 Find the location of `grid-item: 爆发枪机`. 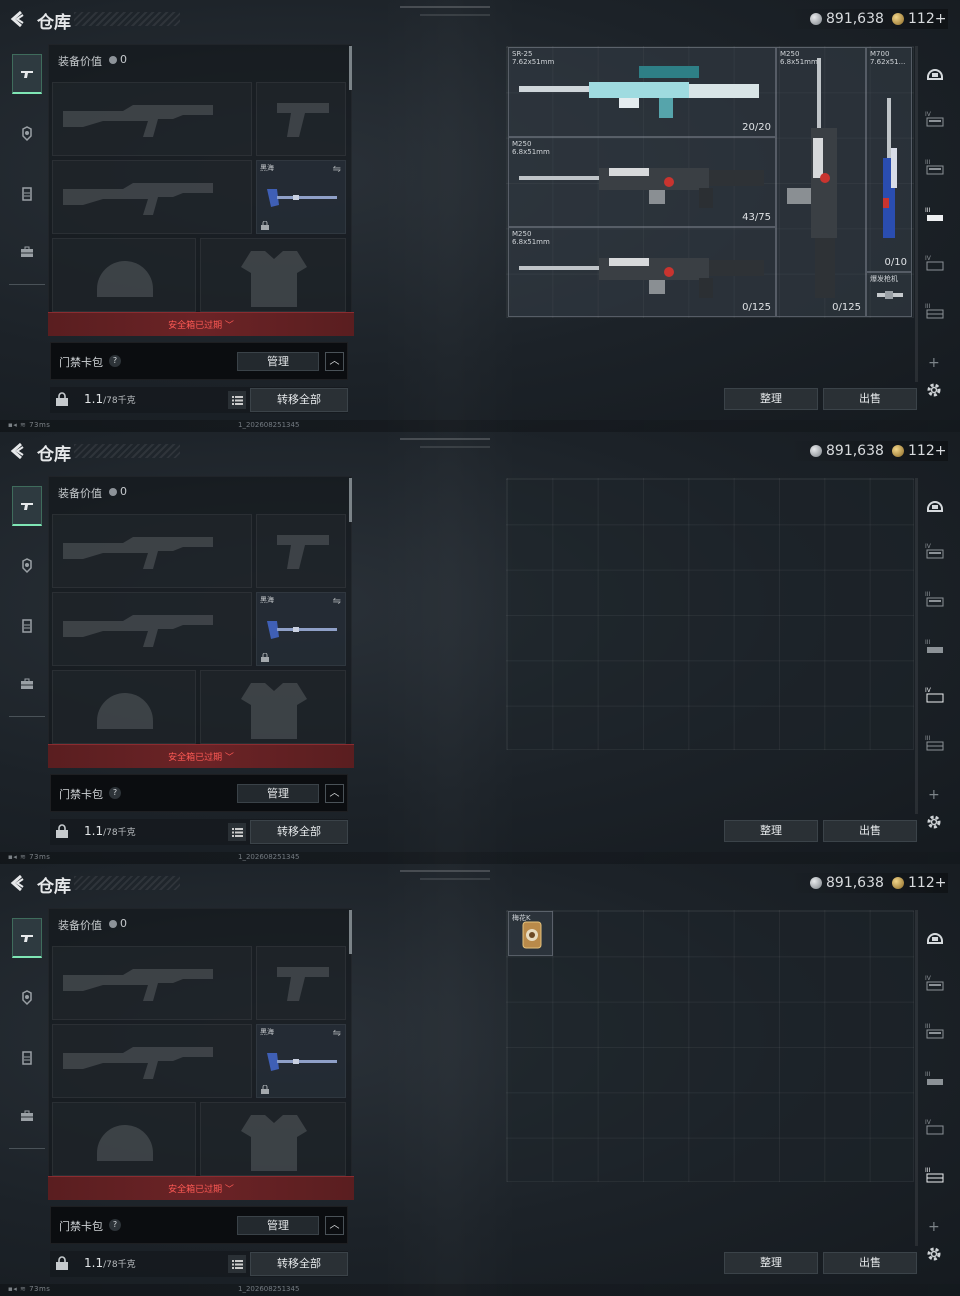

grid-item: 爆发枪机 is located at coordinates (889, 294).